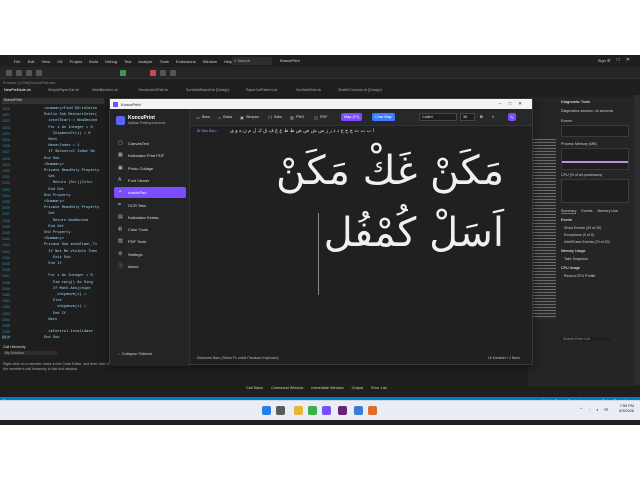  I want to click on chrome-icon, so click(312, 410).